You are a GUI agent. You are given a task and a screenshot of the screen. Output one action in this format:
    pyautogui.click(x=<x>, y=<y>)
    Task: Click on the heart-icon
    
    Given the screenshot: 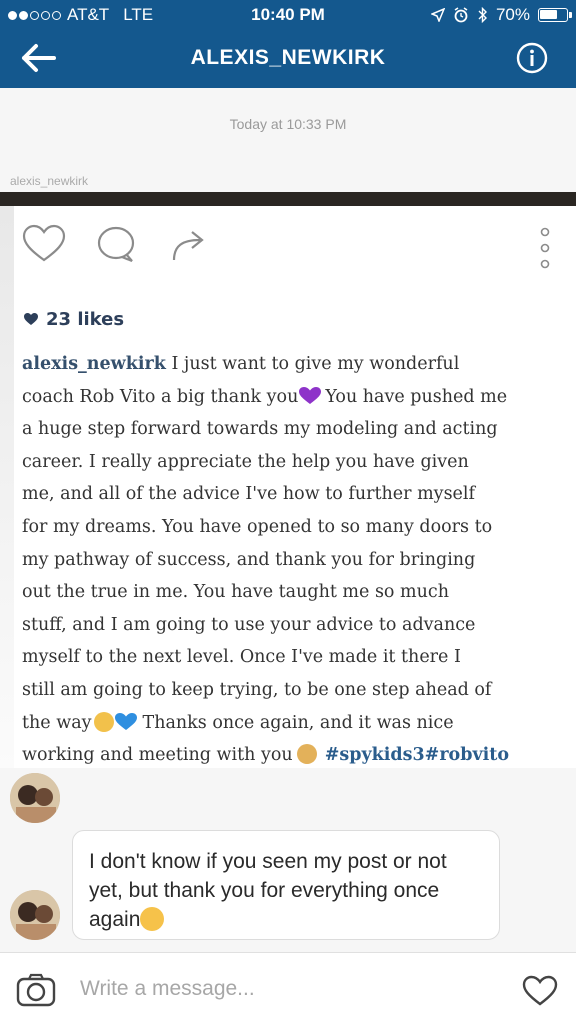 What is the action you would take?
    pyautogui.click(x=540, y=991)
    